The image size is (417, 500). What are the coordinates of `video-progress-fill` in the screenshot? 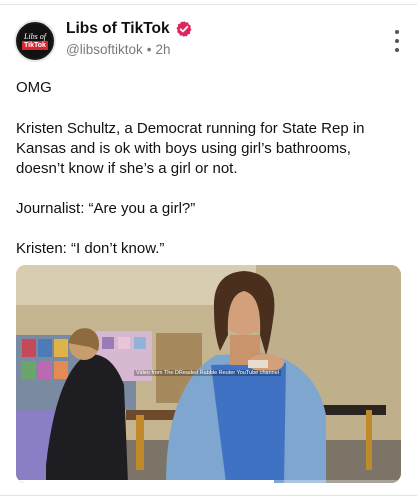 It's located at (145, 481).